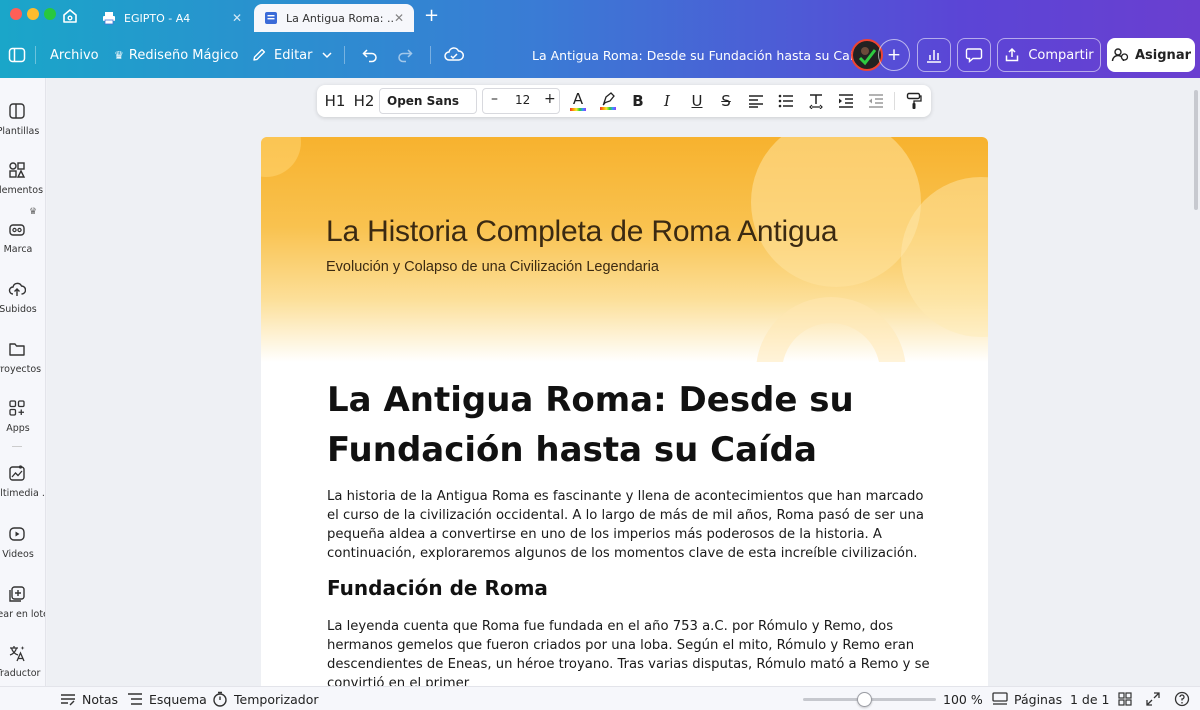 Image resolution: width=1200 pixels, height=710 pixels. What do you see at coordinates (1125, 699) in the screenshot?
I see `grid-icon` at bounding box center [1125, 699].